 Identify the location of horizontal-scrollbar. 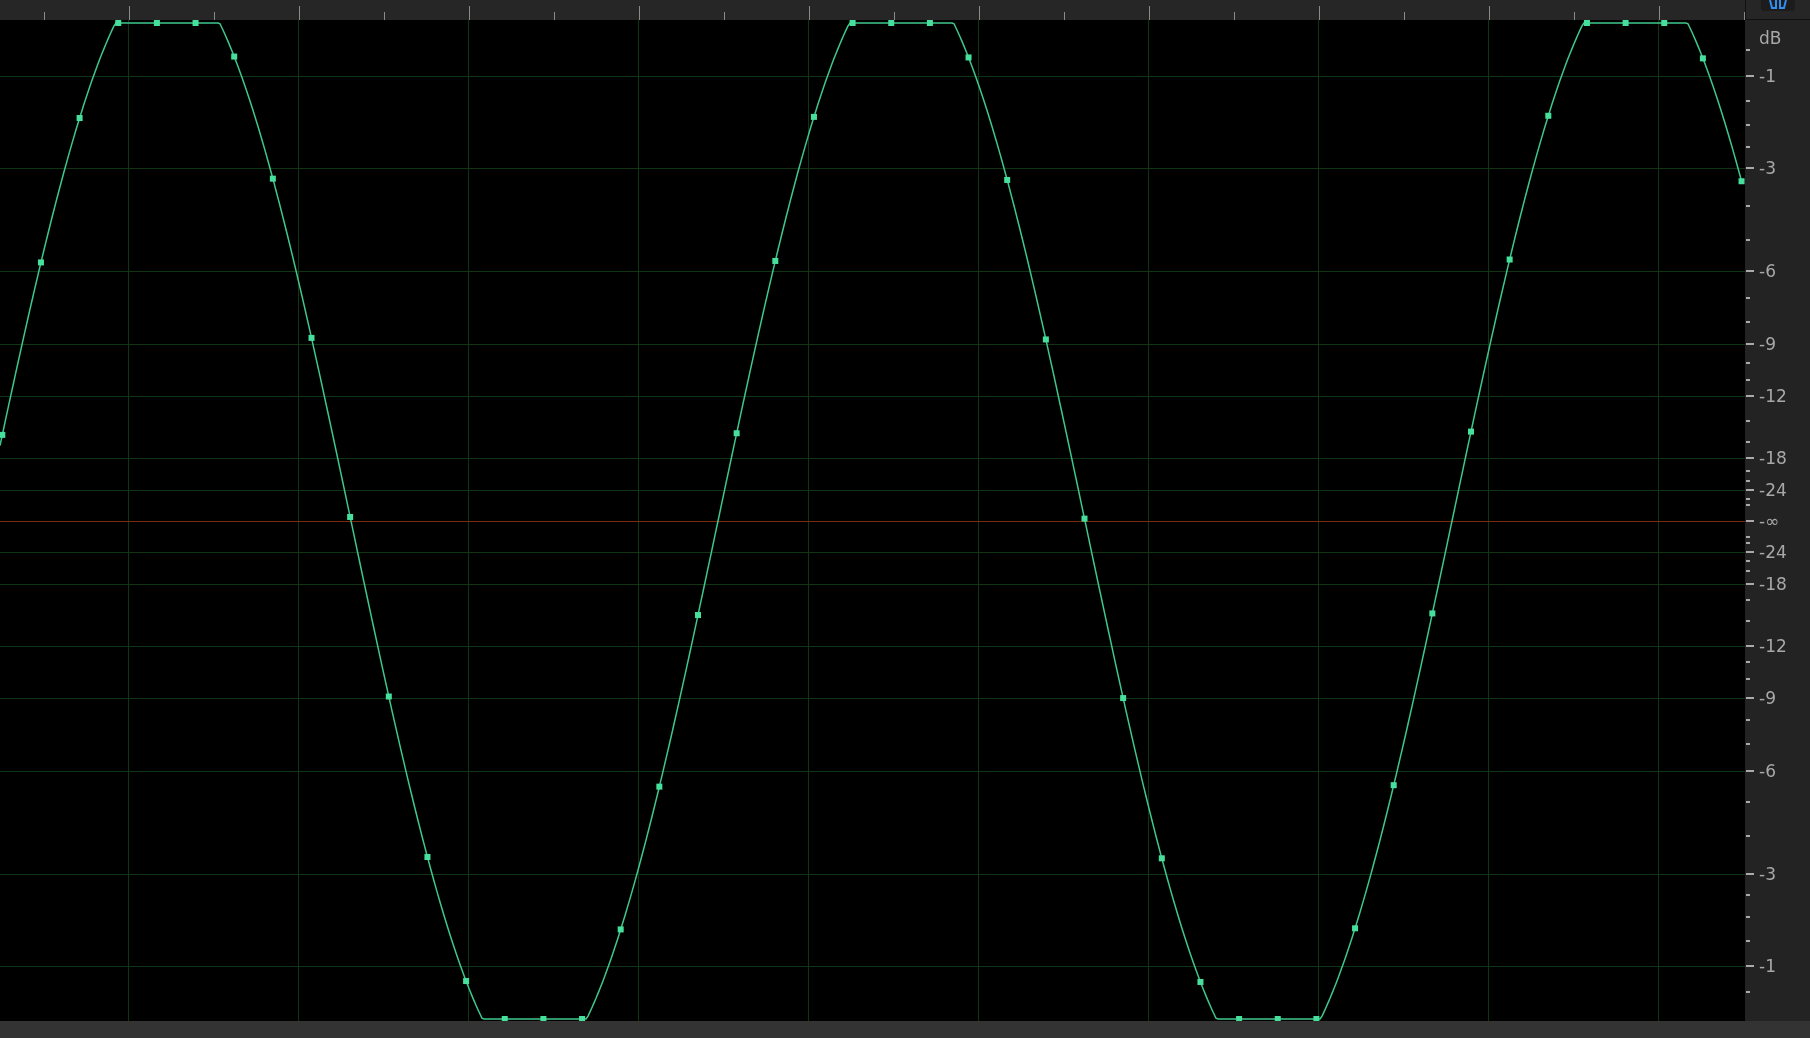
(905, 1029).